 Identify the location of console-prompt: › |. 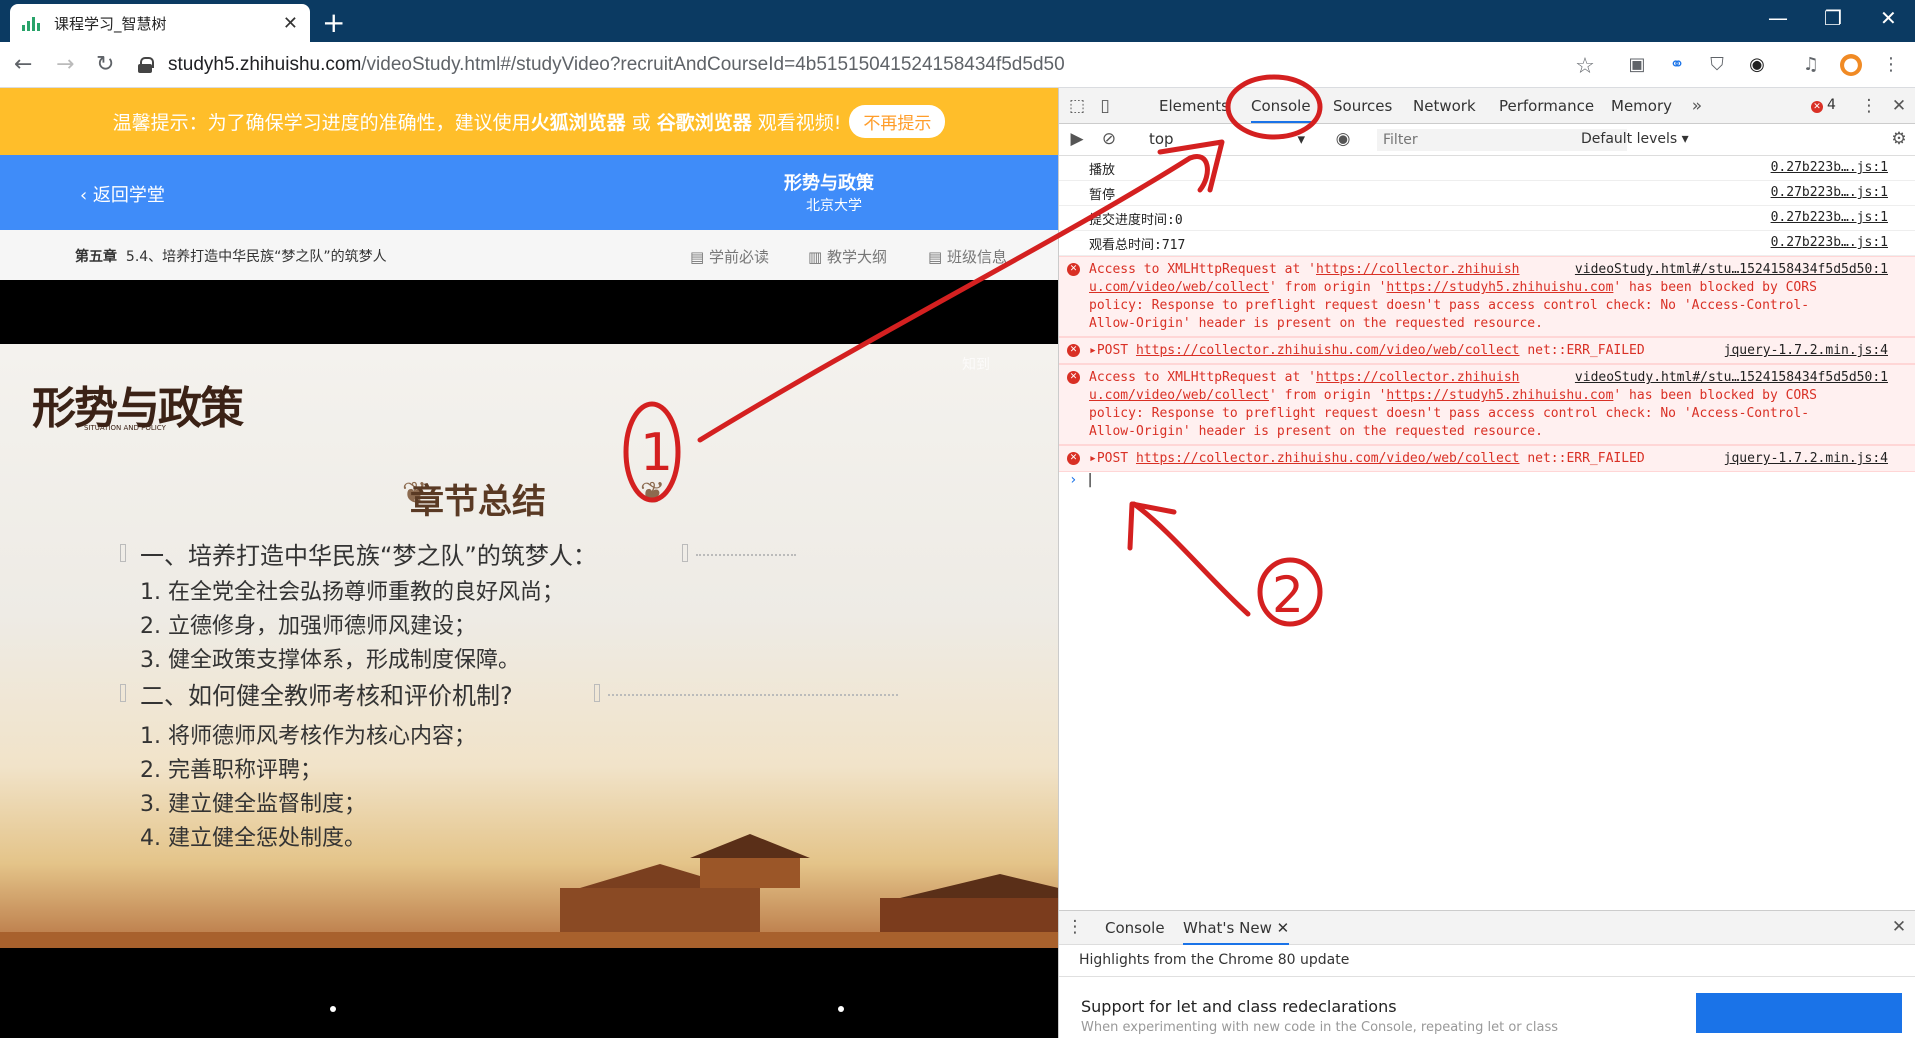
(1487, 485).